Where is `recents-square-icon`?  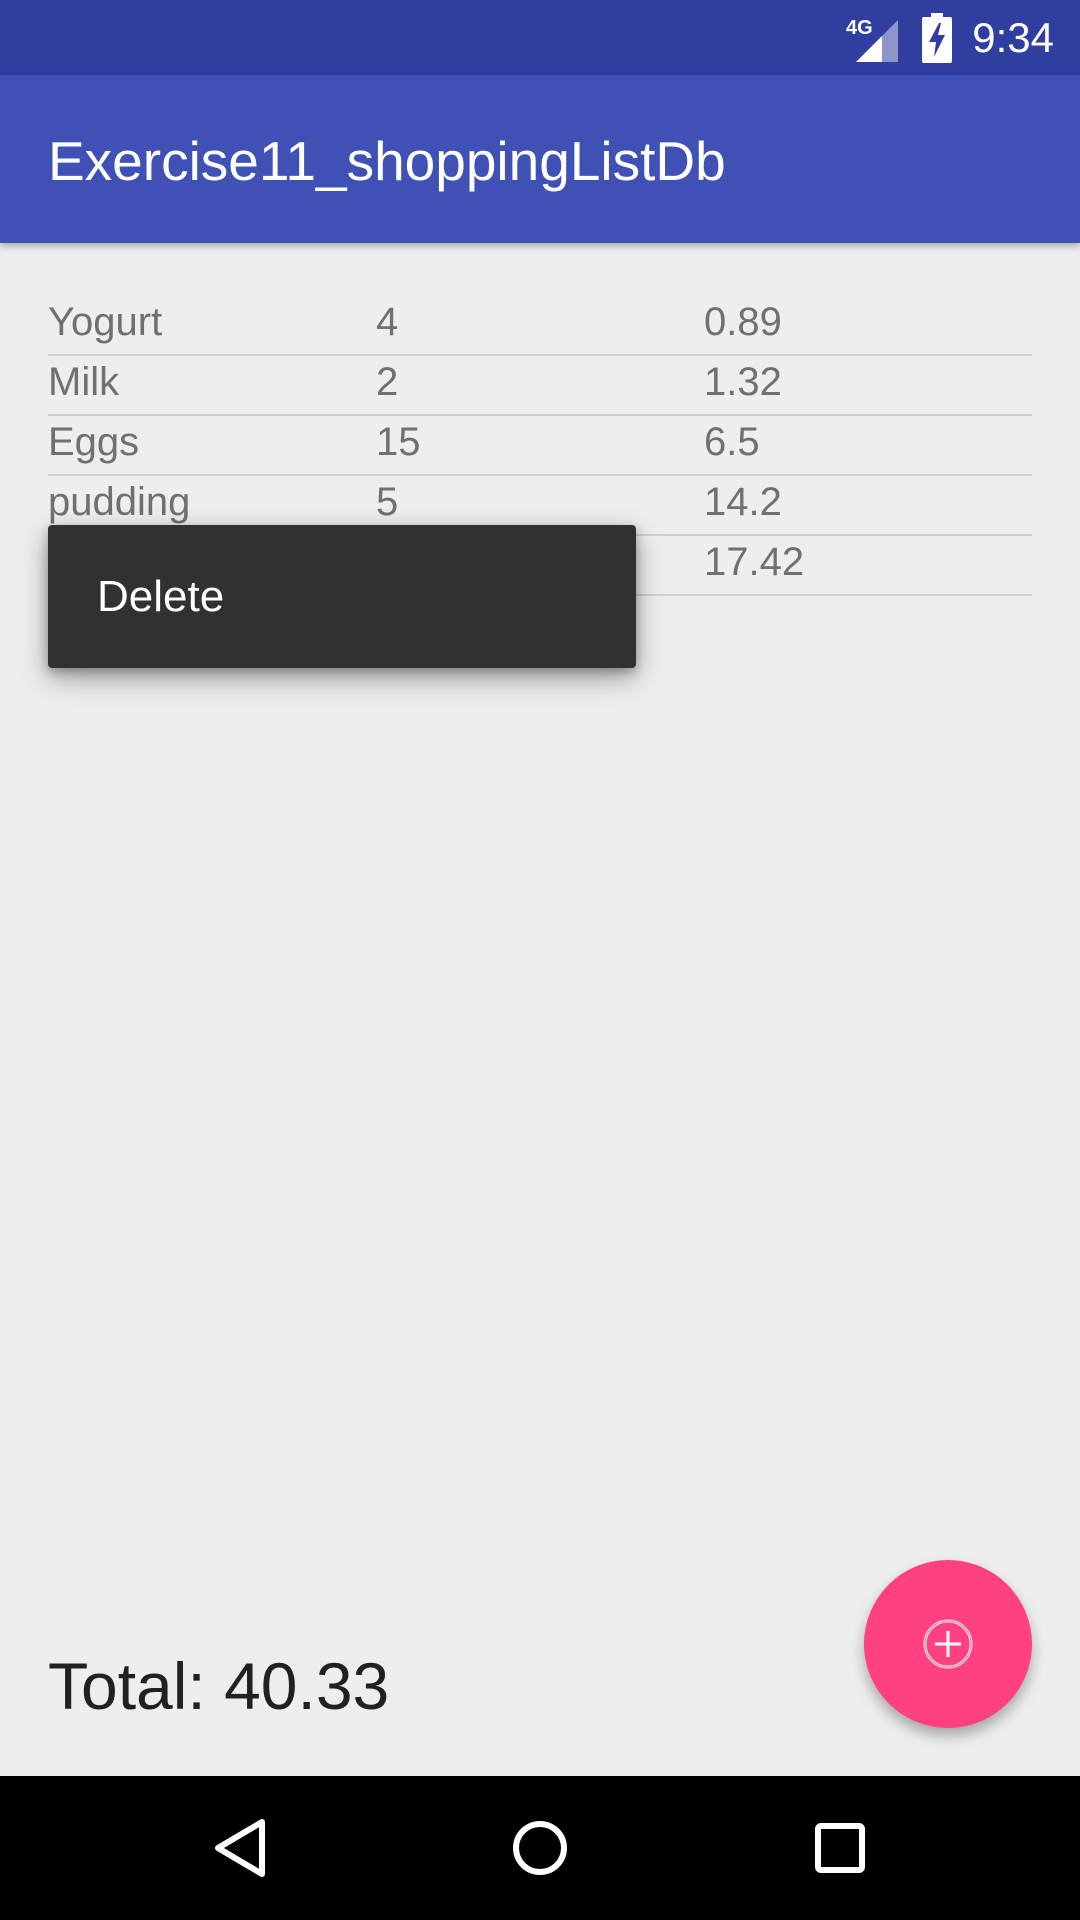 recents-square-icon is located at coordinates (840, 1848).